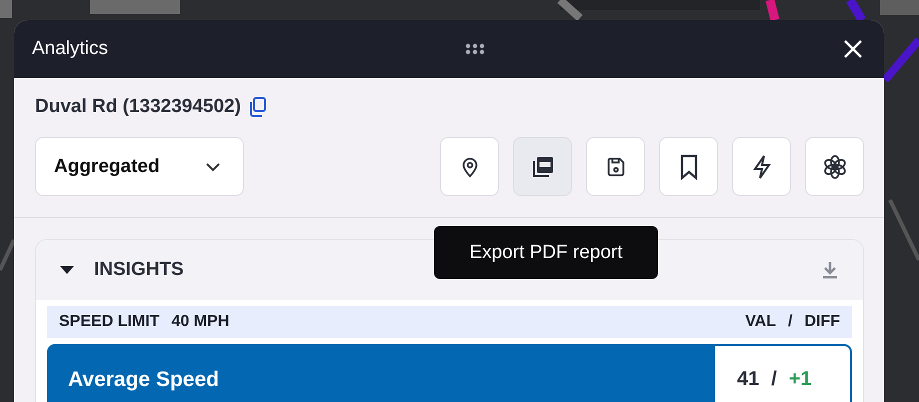 The image size is (919, 402). What do you see at coordinates (139, 166) in the screenshot?
I see `view-dropdown: Aggregated` at bounding box center [139, 166].